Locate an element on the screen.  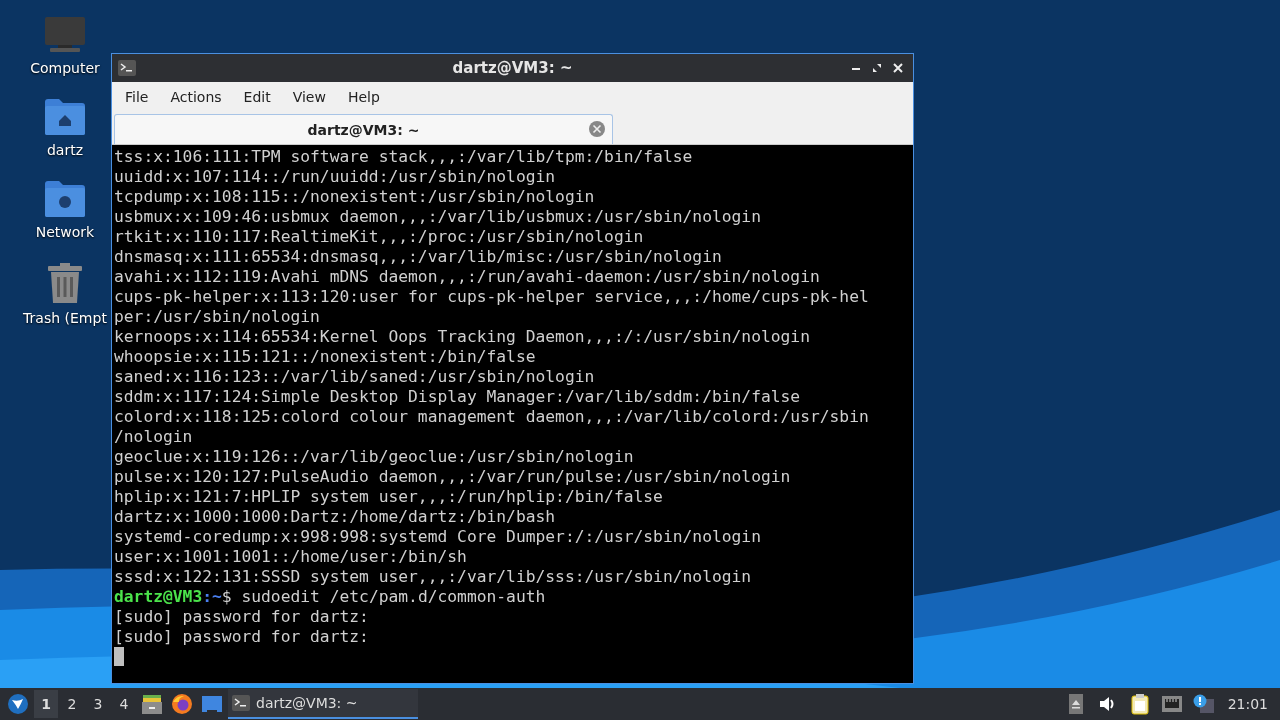
menu-item: Help is located at coordinates (363, 97).